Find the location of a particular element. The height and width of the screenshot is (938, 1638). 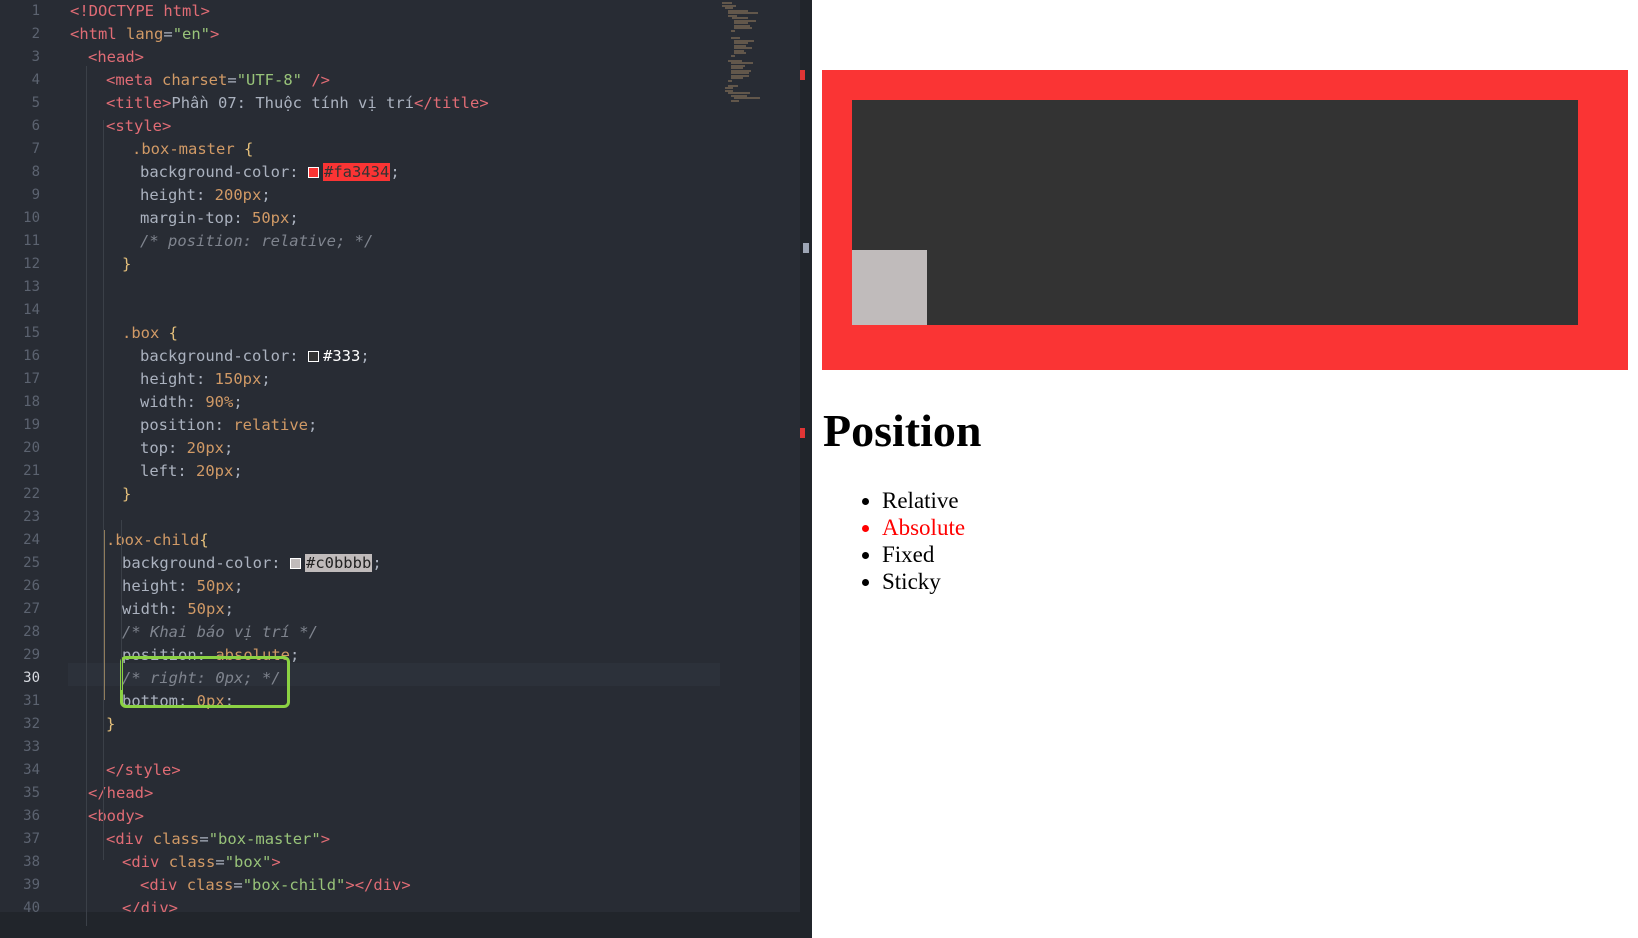

code-minimap is located at coordinates (761, 60).